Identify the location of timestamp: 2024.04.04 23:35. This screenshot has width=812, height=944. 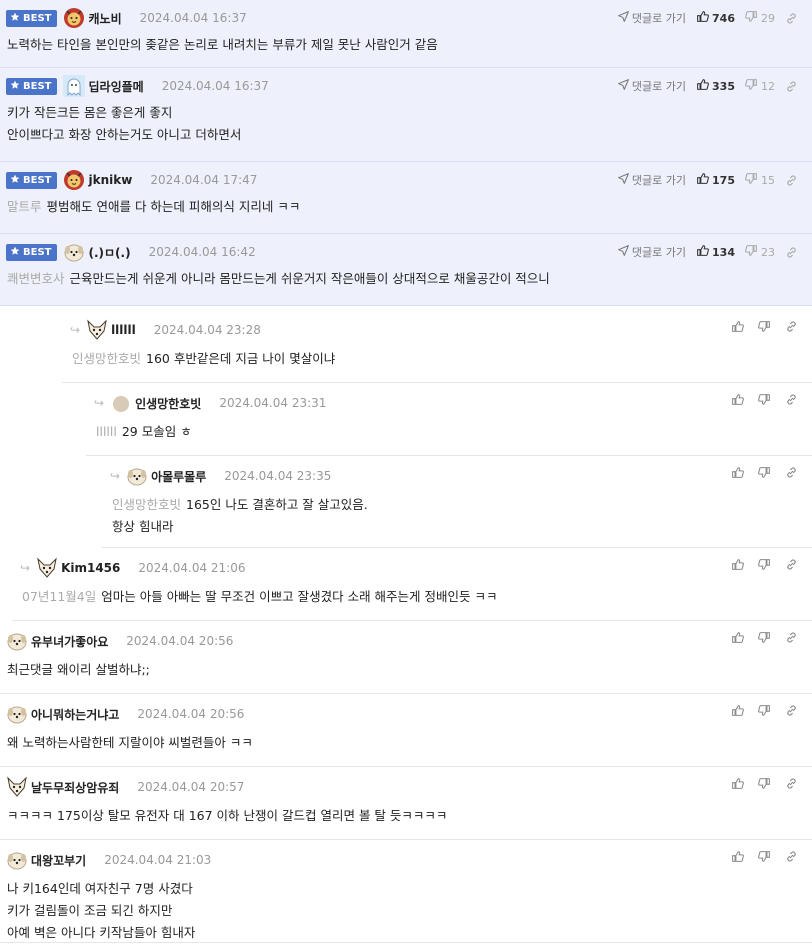
(278, 476).